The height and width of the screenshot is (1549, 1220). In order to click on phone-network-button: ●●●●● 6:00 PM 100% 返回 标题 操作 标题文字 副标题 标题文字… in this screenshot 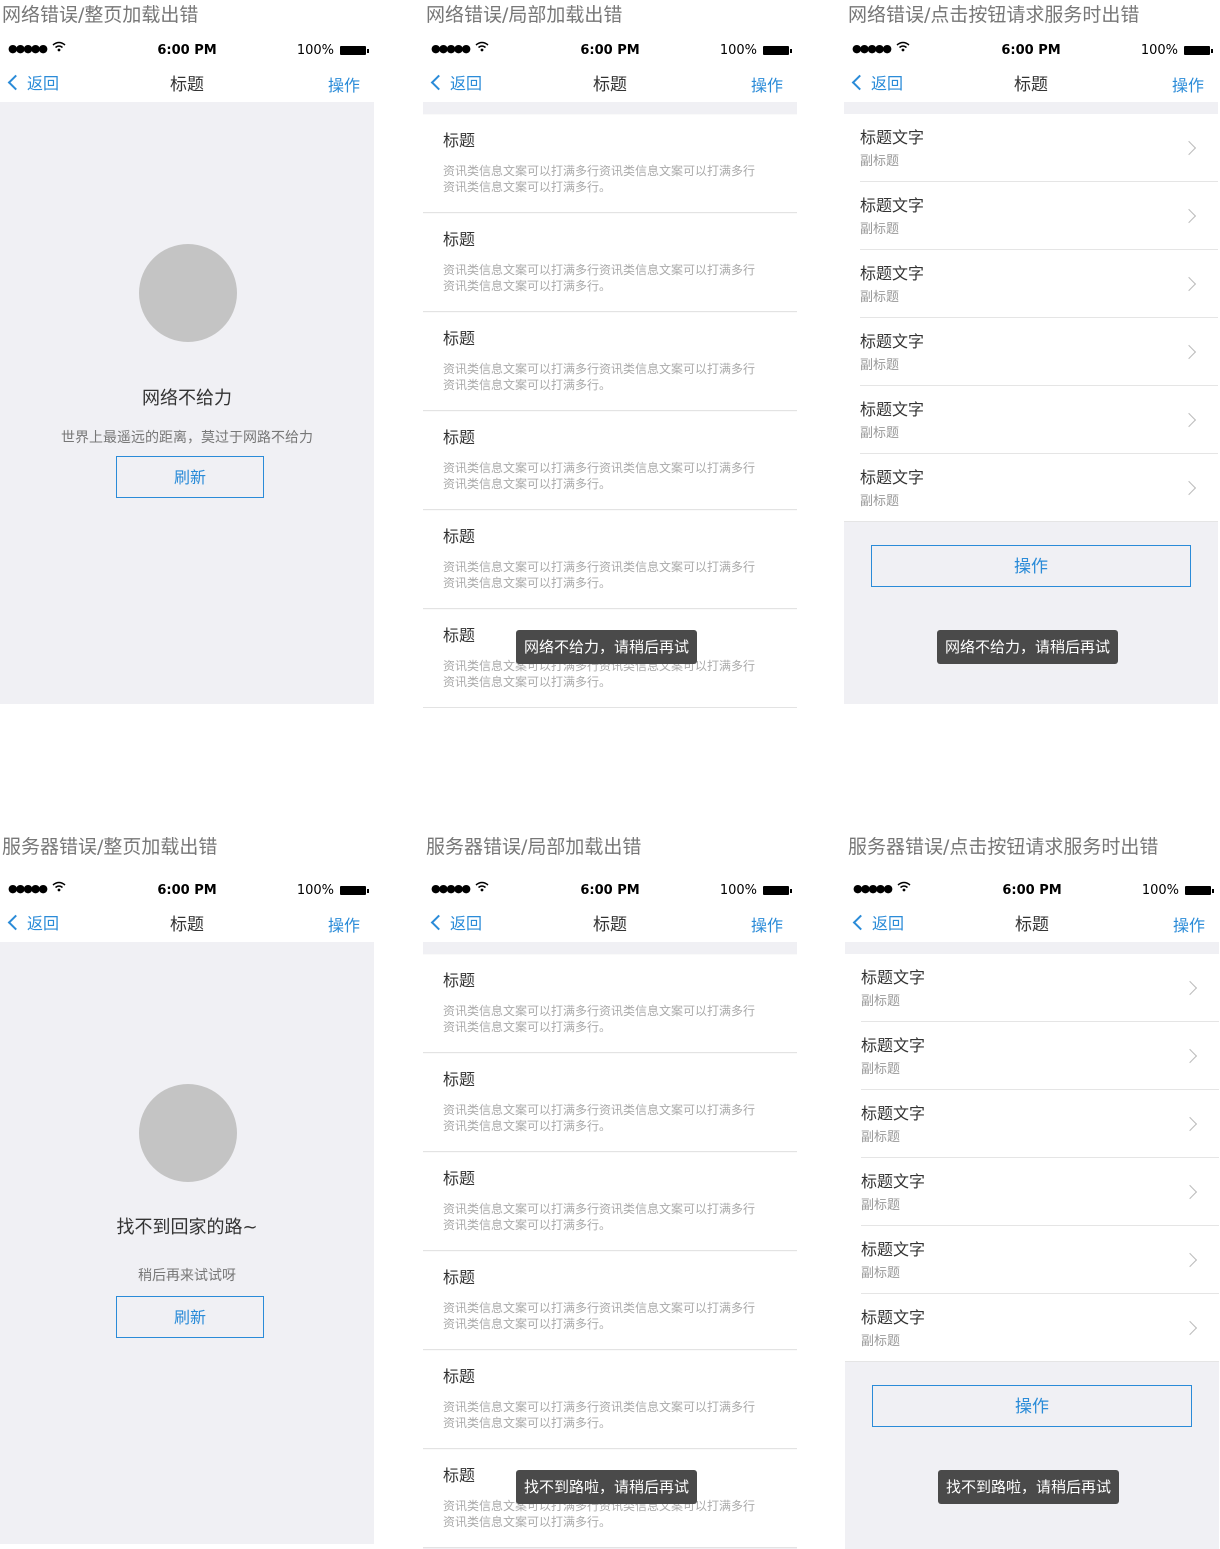, I will do `click(1031, 371)`.